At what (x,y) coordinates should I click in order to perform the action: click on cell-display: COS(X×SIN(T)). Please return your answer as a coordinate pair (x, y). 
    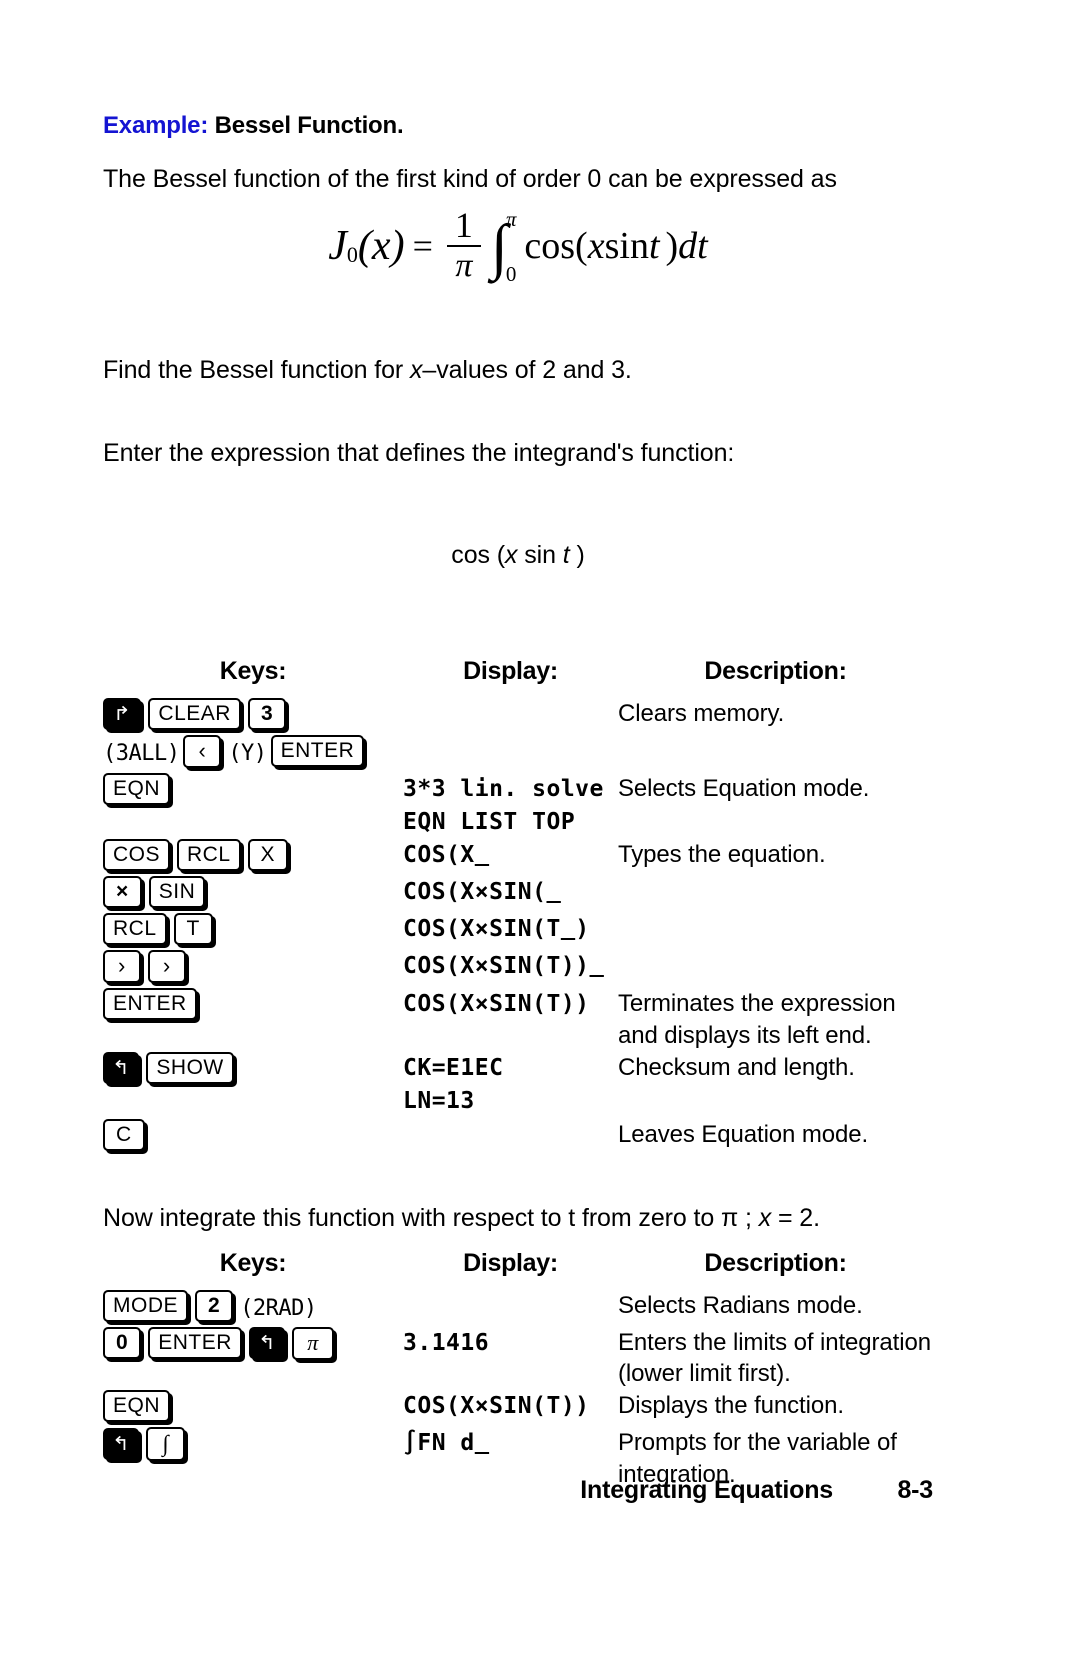
    Looking at the image, I should click on (510, 969).